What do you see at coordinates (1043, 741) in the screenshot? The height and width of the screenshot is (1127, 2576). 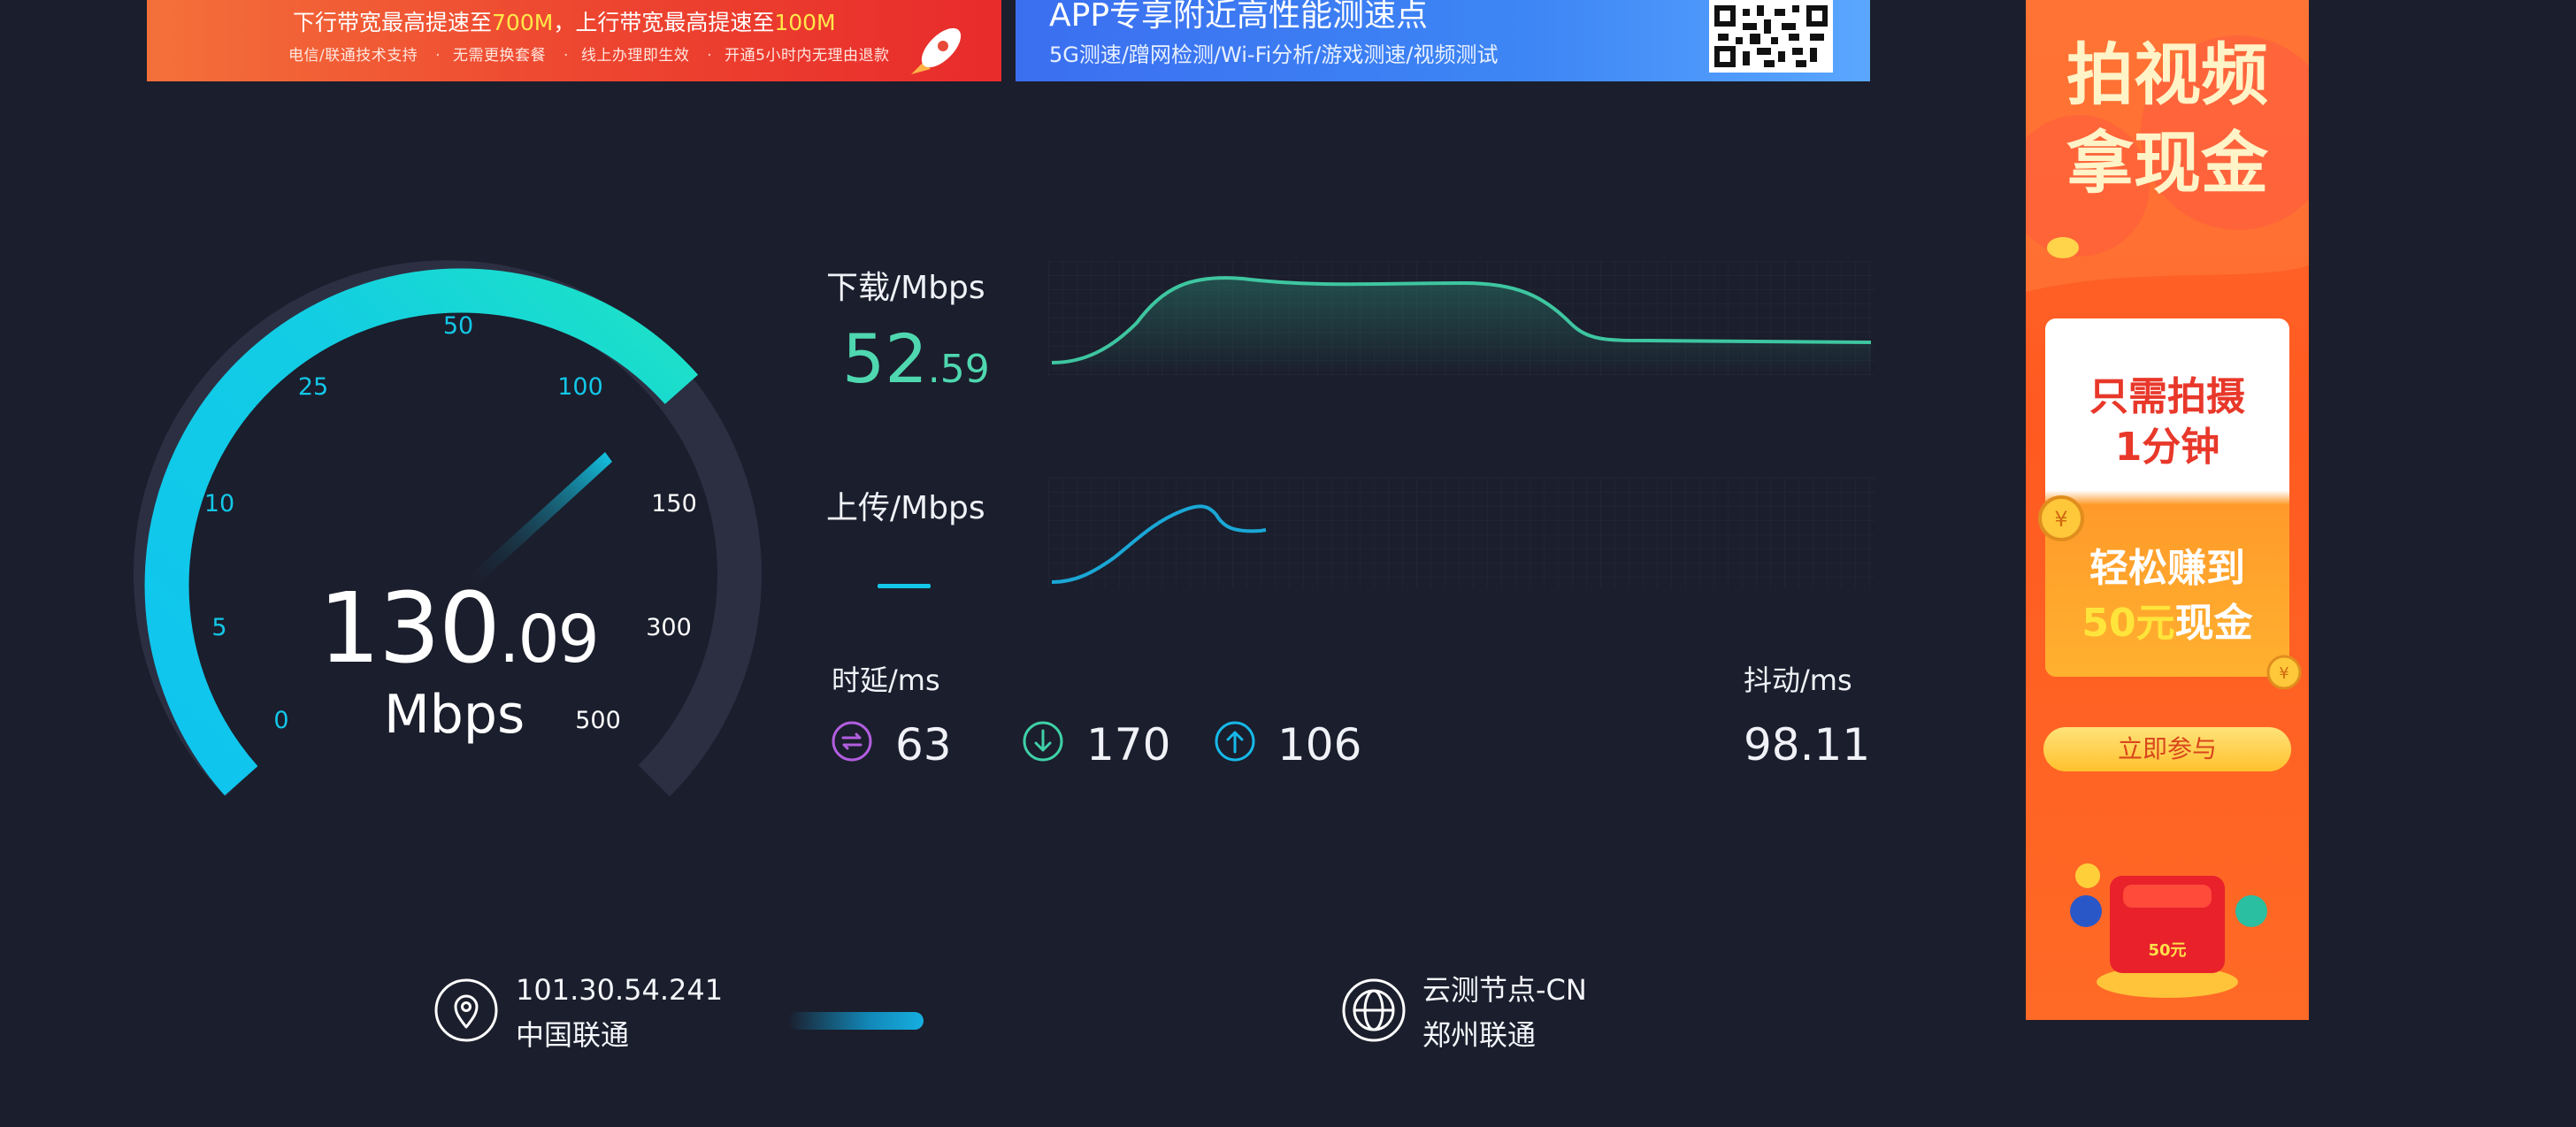 I see `download-latency-icon` at bounding box center [1043, 741].